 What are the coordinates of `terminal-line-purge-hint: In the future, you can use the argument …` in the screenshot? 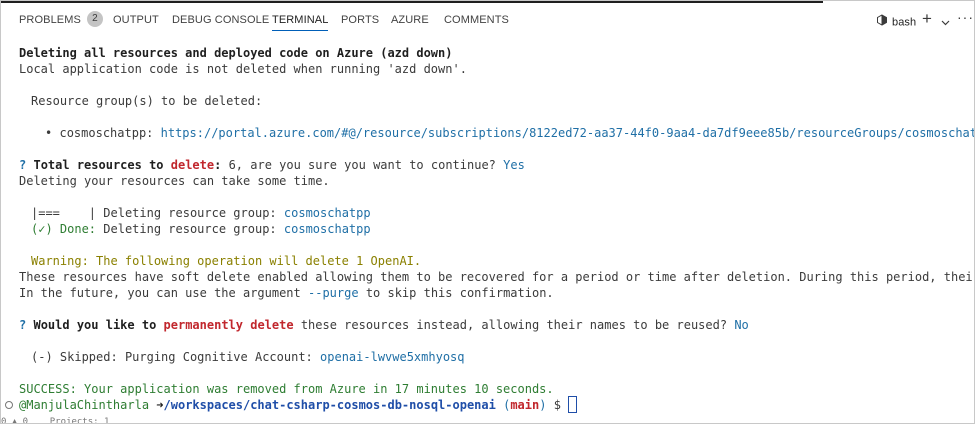 It's located at (286, 293).